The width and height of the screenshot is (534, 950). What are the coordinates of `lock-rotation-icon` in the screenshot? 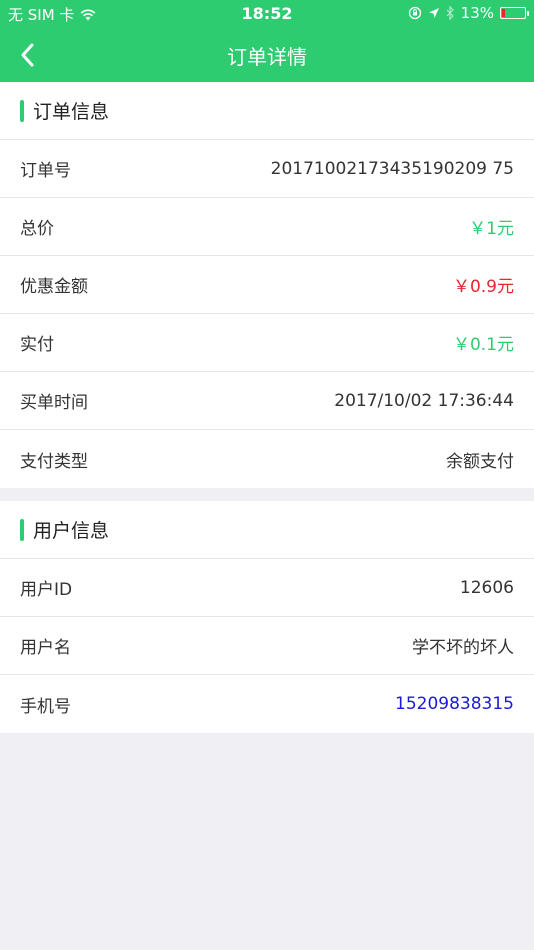 It's located at (415, 13).